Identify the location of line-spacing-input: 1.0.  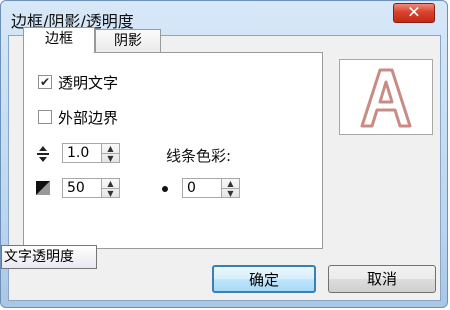
(82, 153).